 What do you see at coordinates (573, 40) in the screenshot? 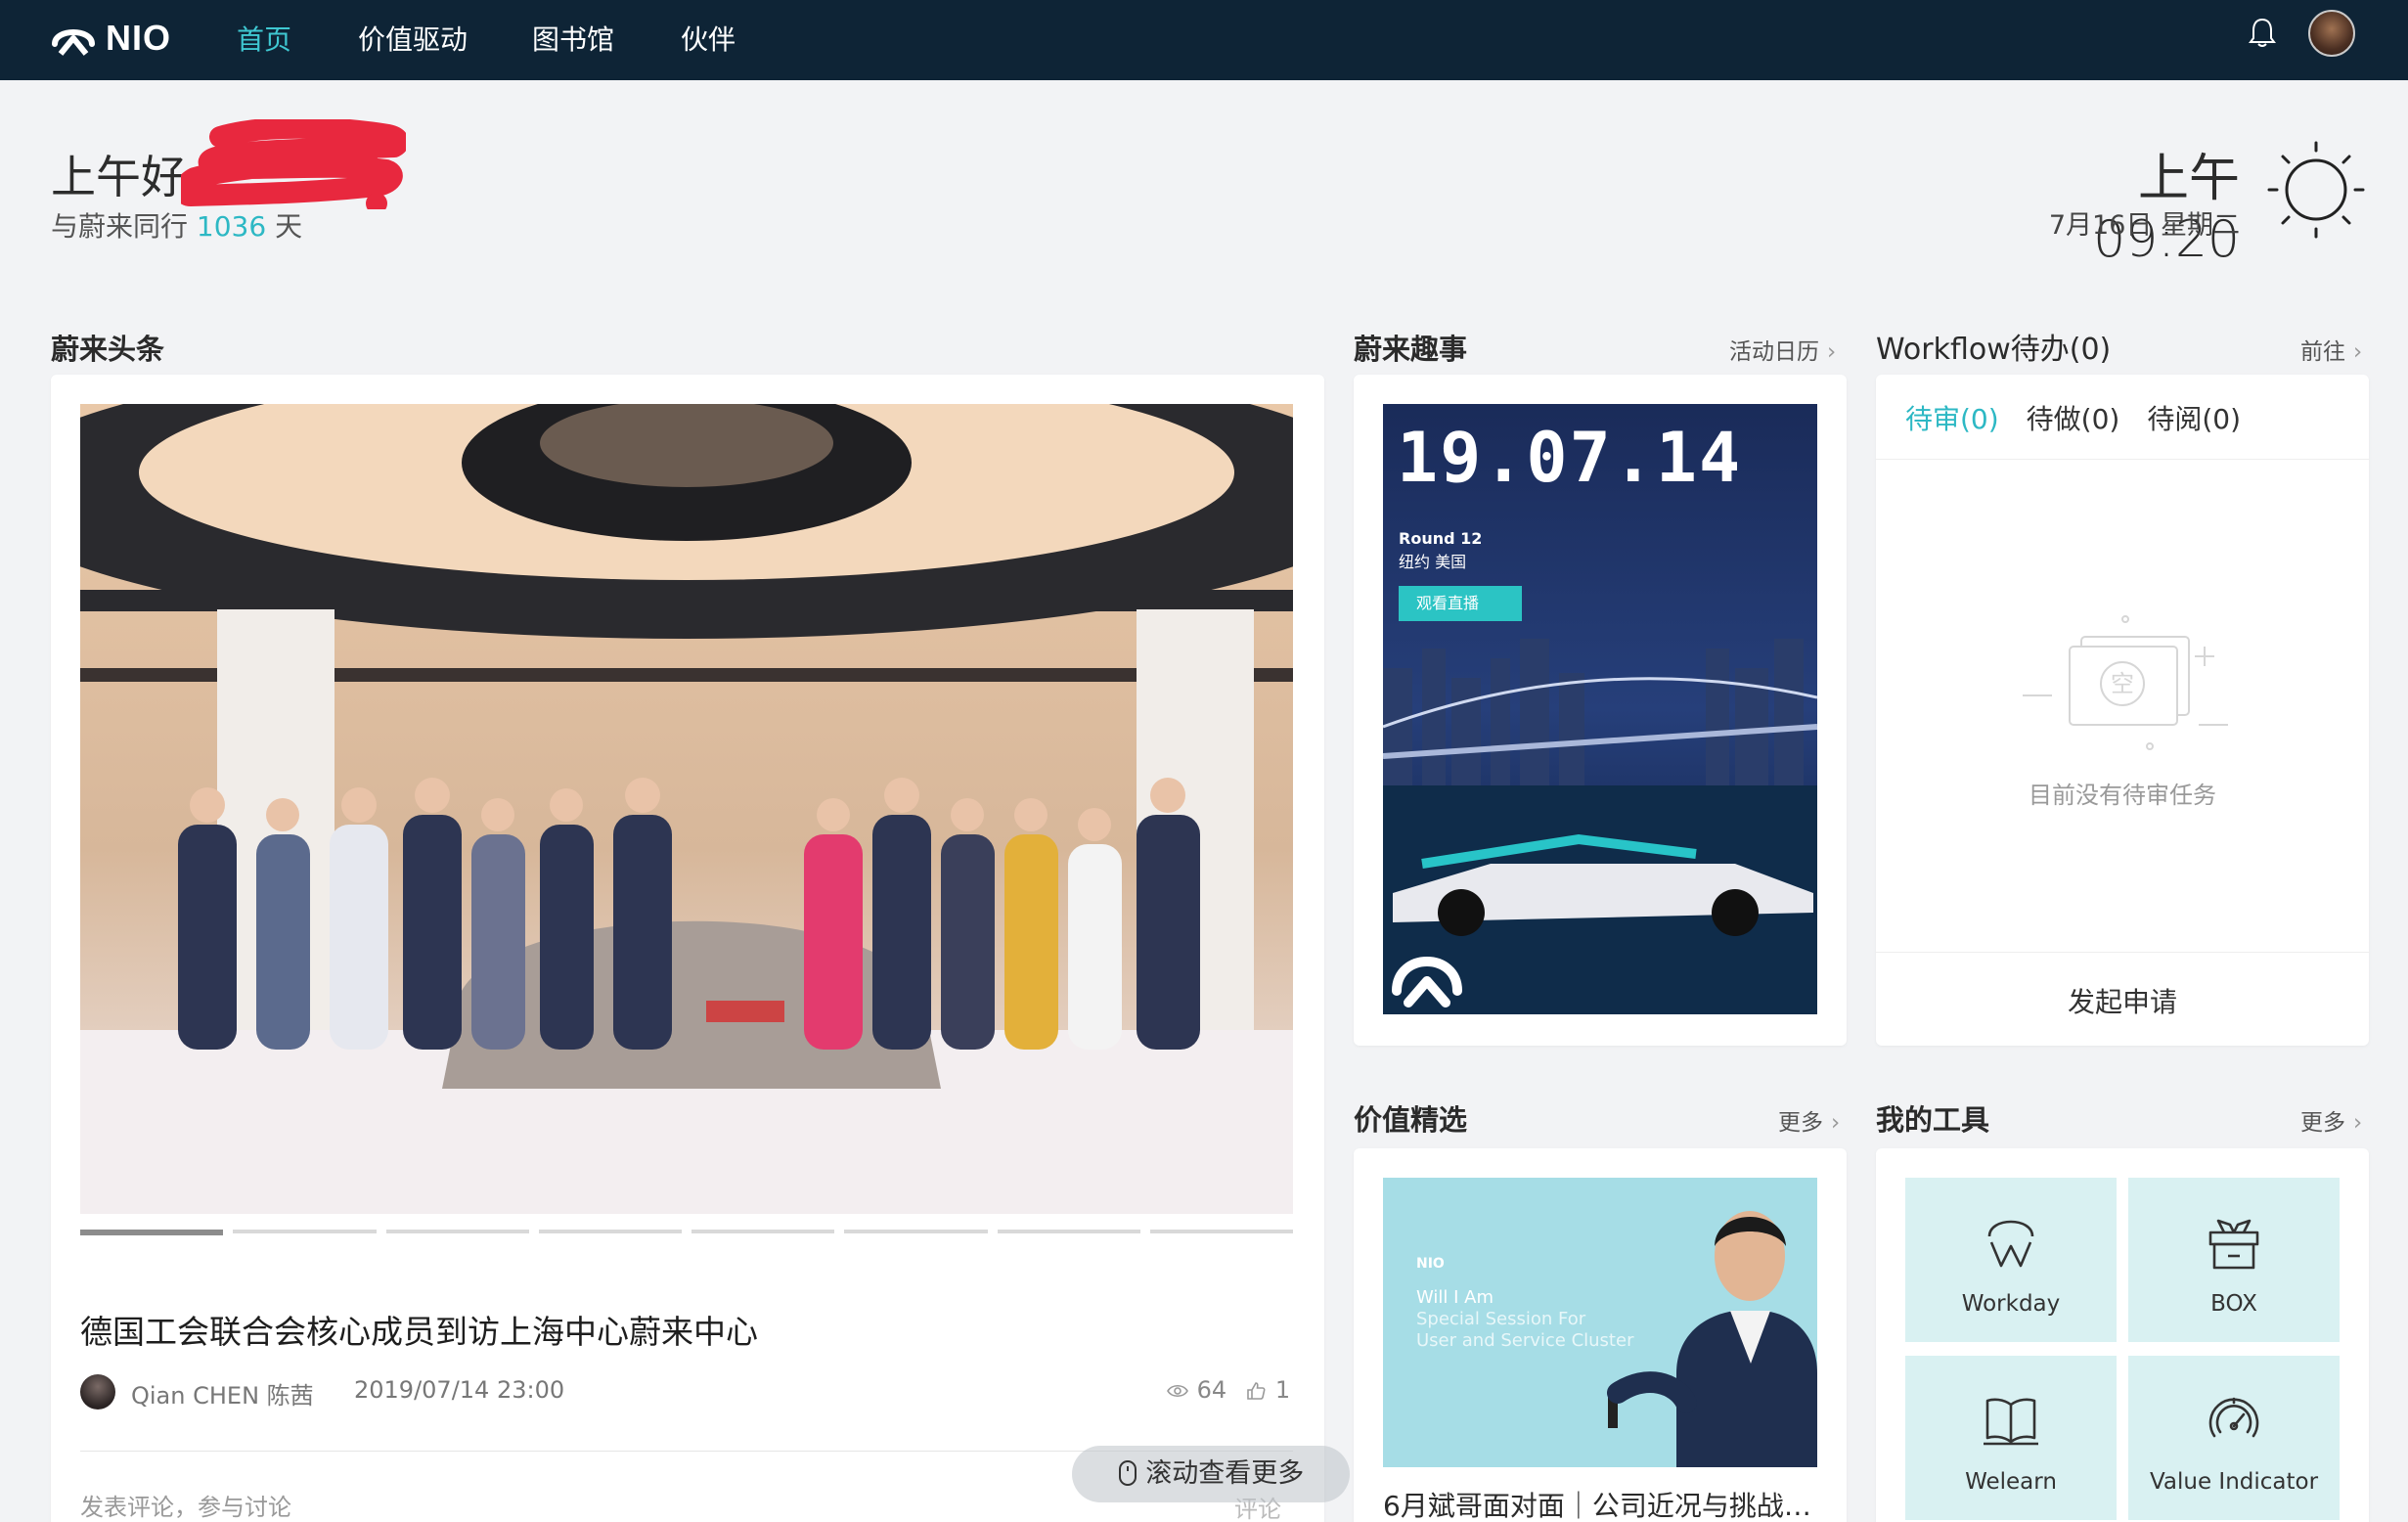
I see `nav-item-library: 图书馆` at bounding box center [573, 40].